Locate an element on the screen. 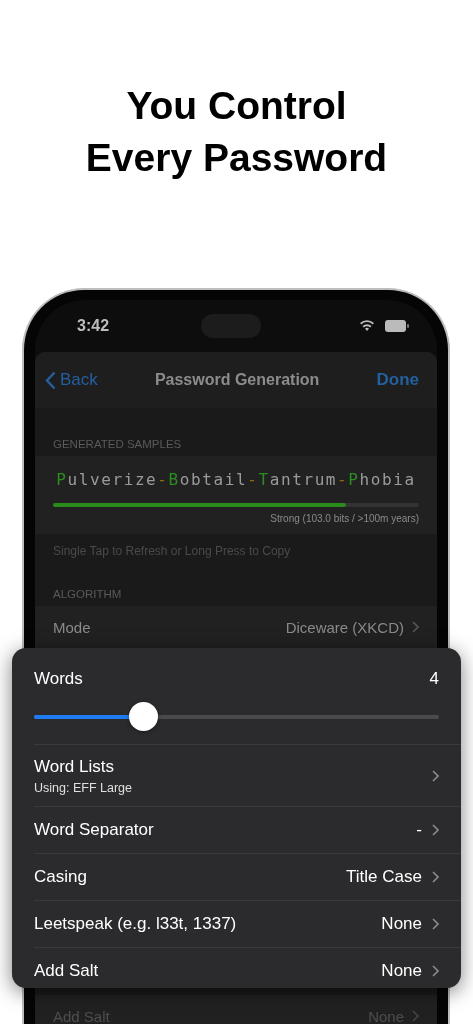 The height and width of the screenshot is (1024, 473). strength-label: Strong (103.0 bits / >100m years) is located at coordinates (344, 518).